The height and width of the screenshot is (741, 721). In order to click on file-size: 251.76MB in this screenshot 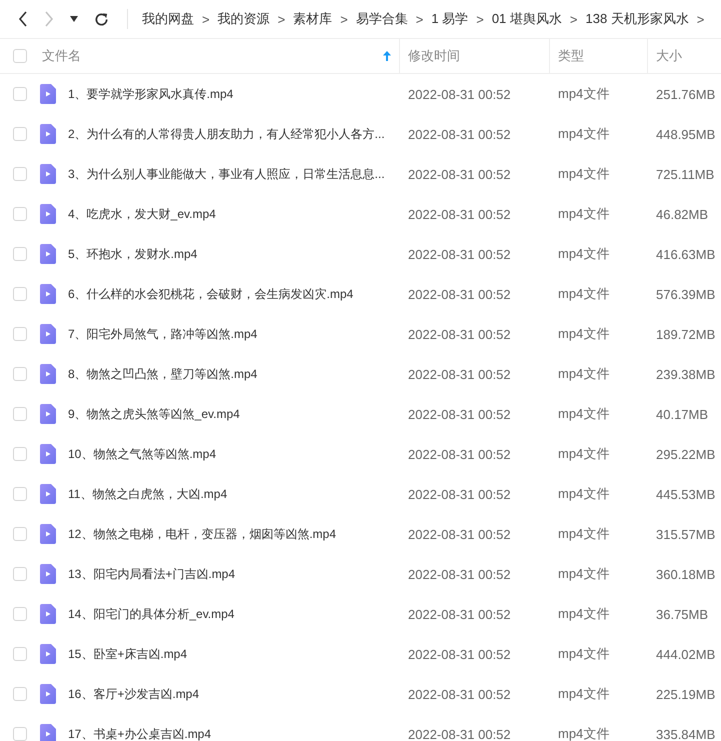, I will do `click(685, 94)`.